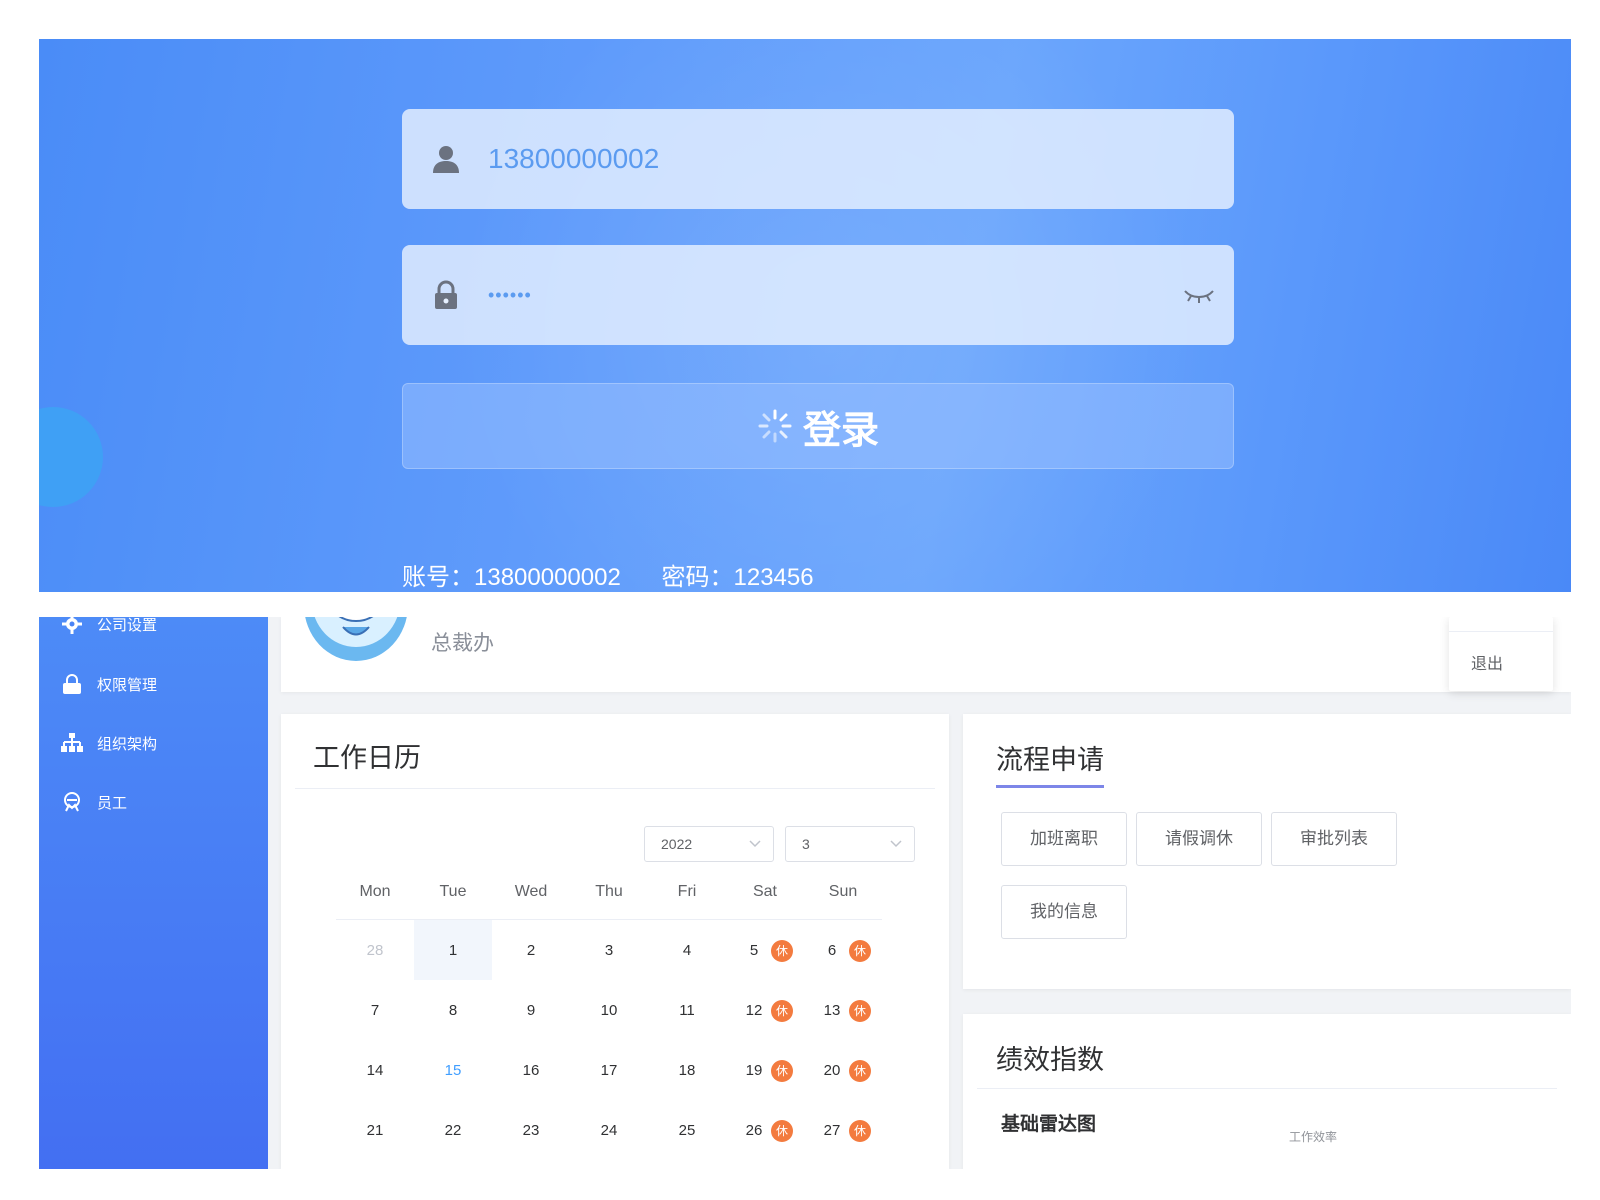 This screenshot has width=1600, height=1200. Describe the element at coordinates (687, 891) in the screenshot. I see `weekday-label: Fri` at that location.